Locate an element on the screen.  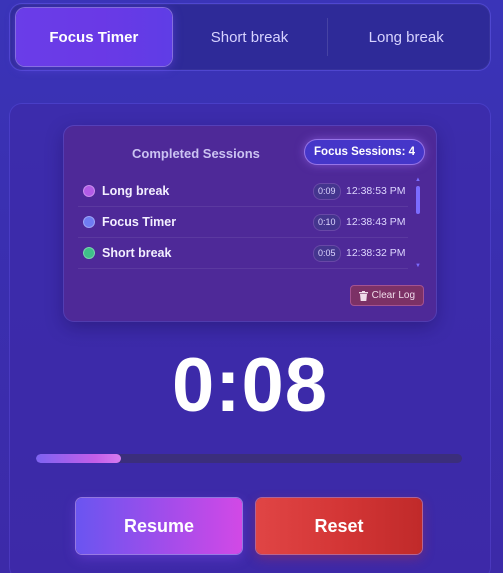
session-list-scrollbar: ▲ ▼ is located at coordinates (418, 223).